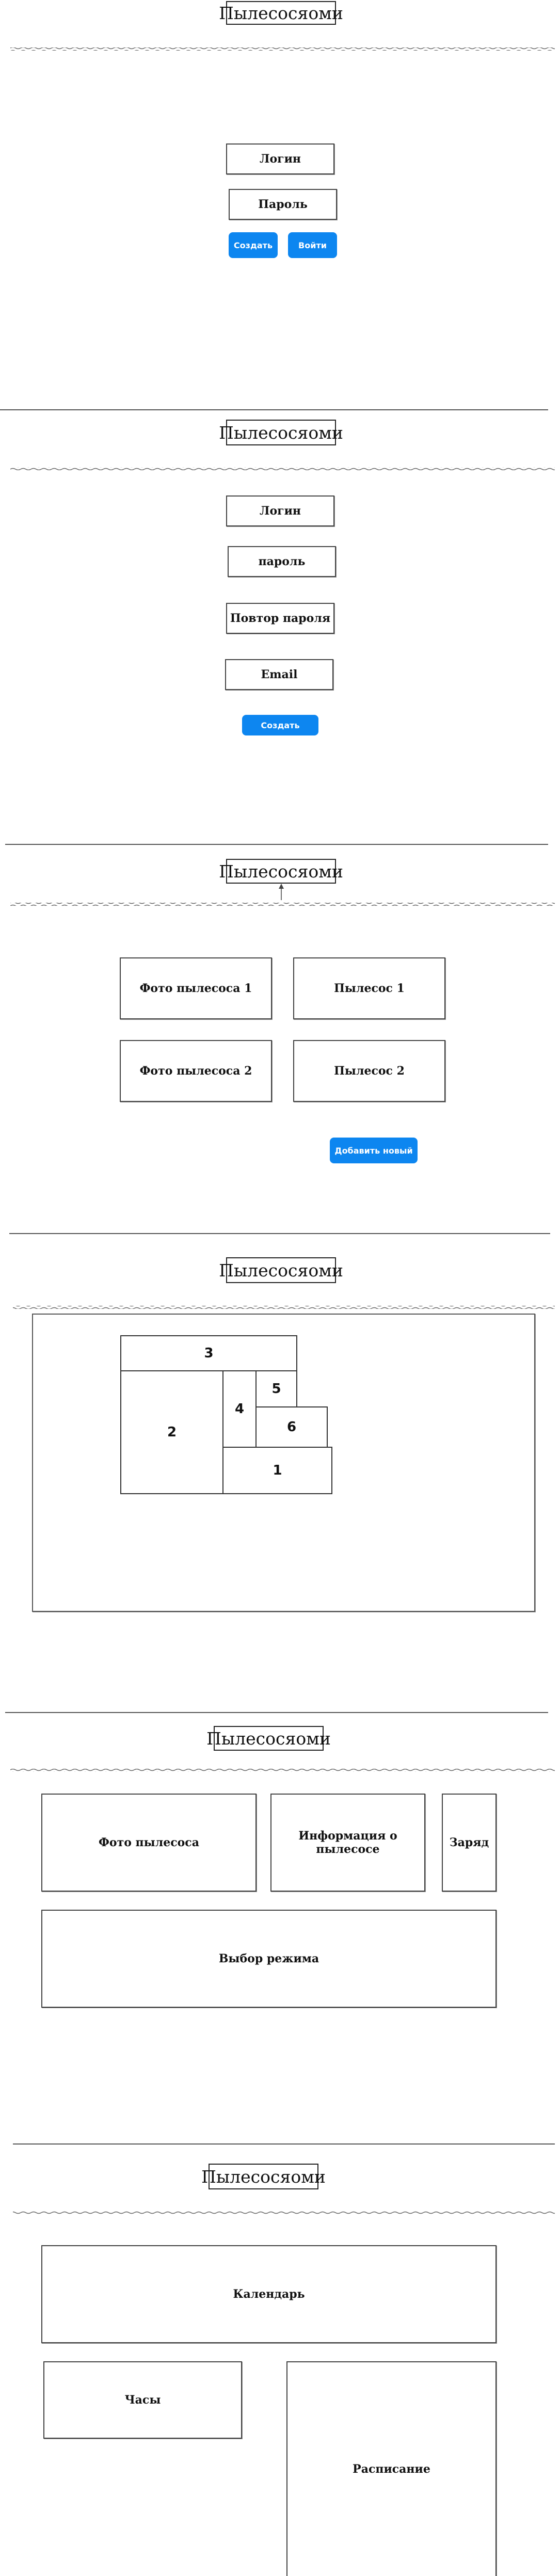 This screenshot has width=560, height=2576. I want to click on room-cell-4: 4, so click(239, 1409).